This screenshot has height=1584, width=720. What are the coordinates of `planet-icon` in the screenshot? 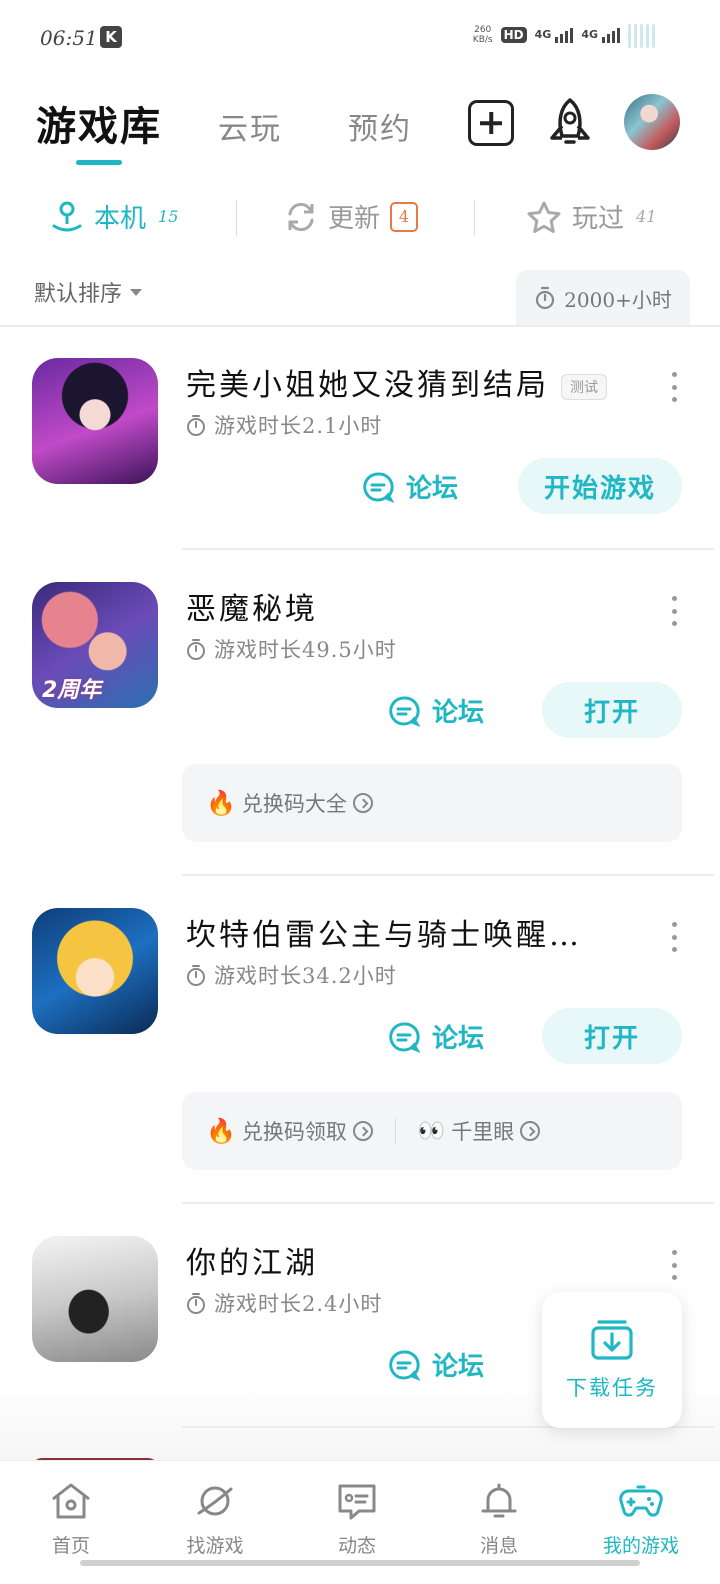 It's located at (215, 1501).